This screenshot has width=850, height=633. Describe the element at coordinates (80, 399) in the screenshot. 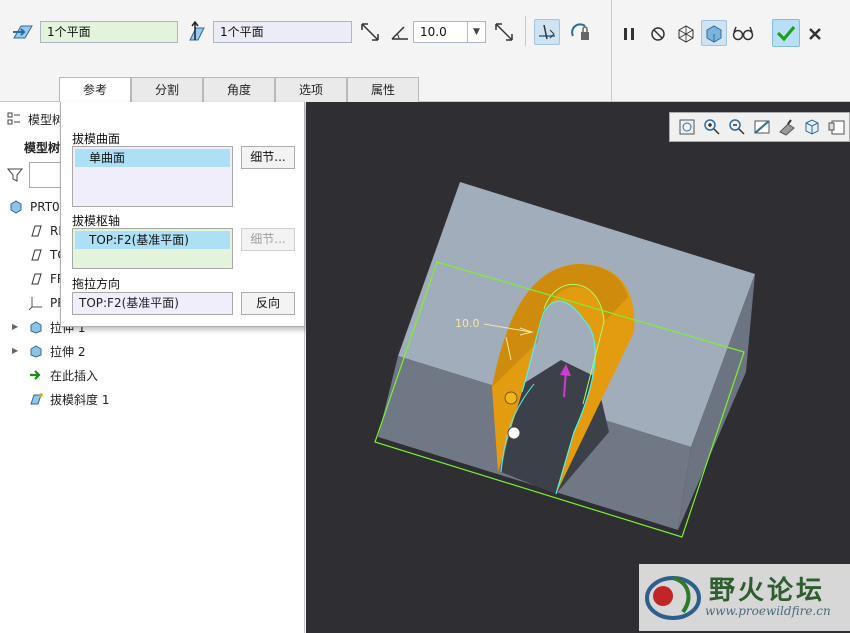

I see `tree-item-label: 拔模斜度 1` at that location.